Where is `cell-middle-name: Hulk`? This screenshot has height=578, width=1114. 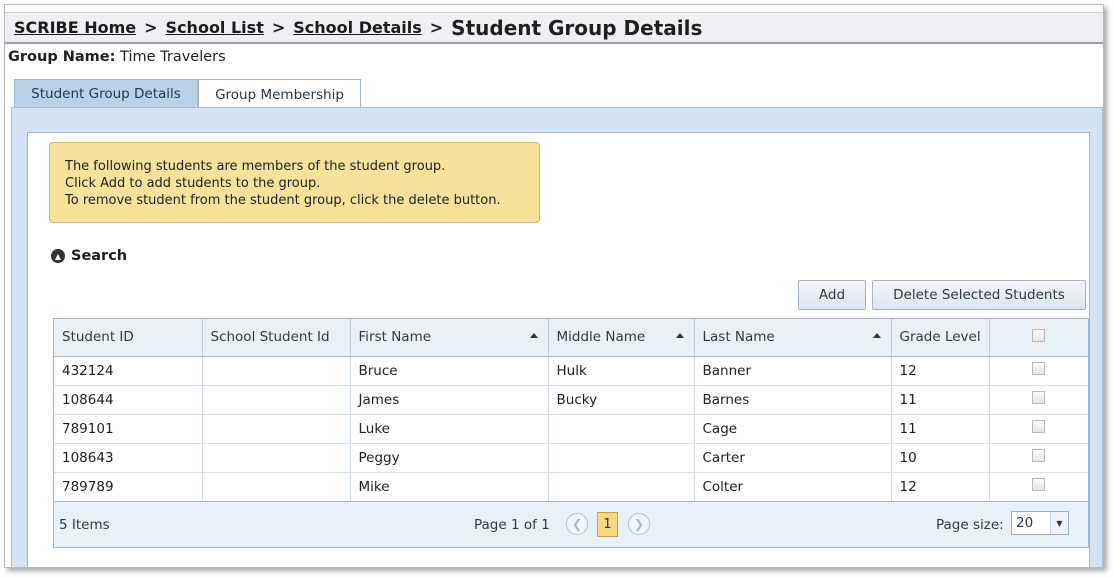
cell-middle-name: Hulk is located at coordinates (621, 371).